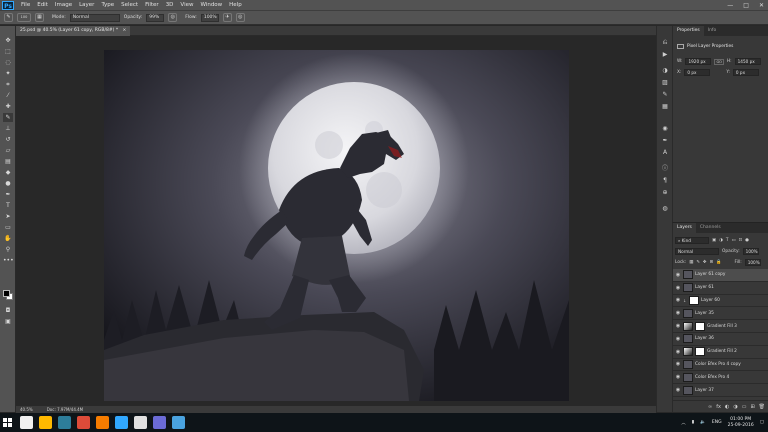  Describe the element at coordinates (688, 31) in the screenshot. I see `tab-properties: Properties` at that location.